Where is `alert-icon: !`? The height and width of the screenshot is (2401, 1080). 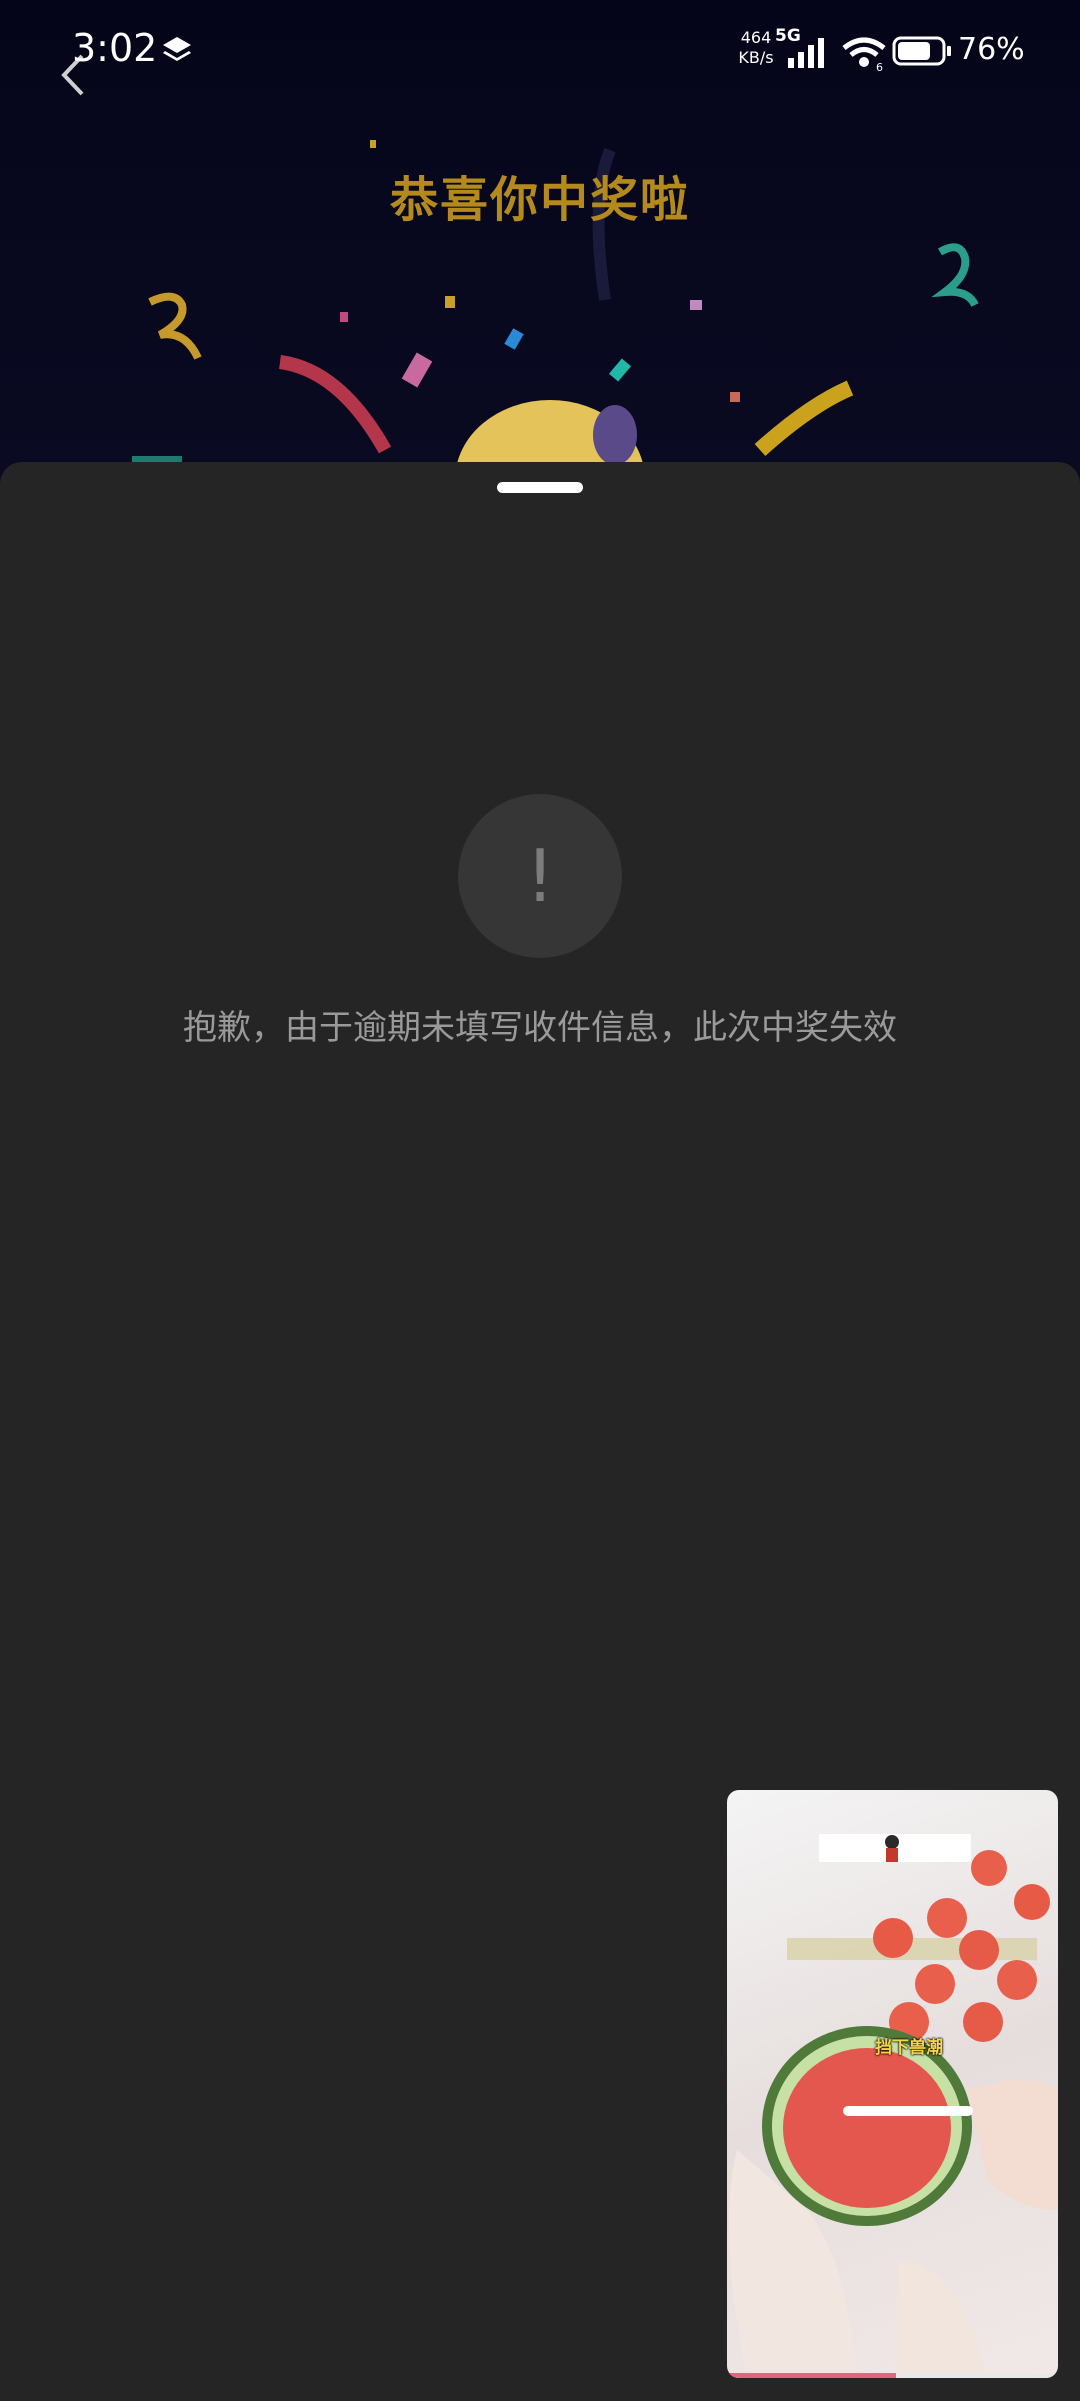
alert-icon: ! is located at coordinates (540, 876).